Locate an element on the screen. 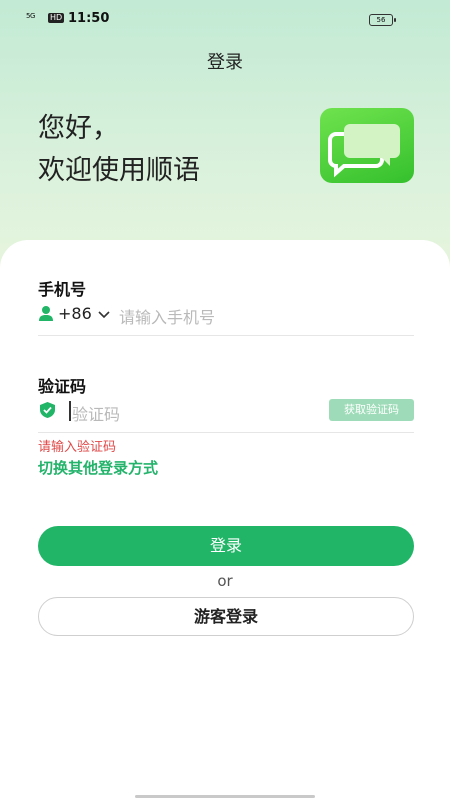  chevron-down-icon is located at coordinates (104, 314).